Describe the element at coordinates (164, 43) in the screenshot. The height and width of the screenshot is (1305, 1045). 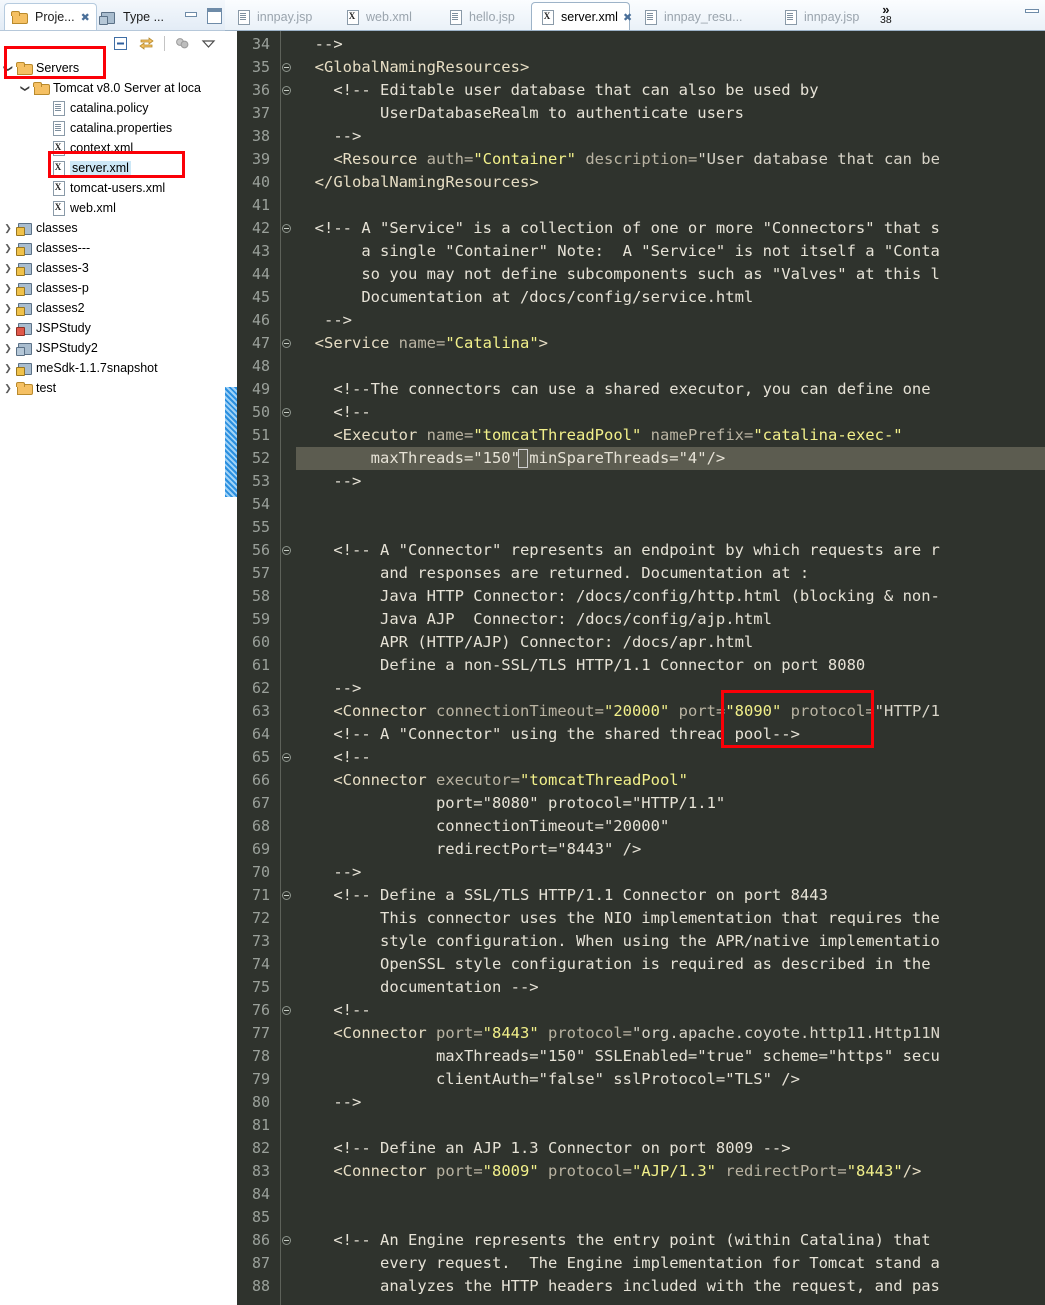
I see `toolbar-separator` at that location.